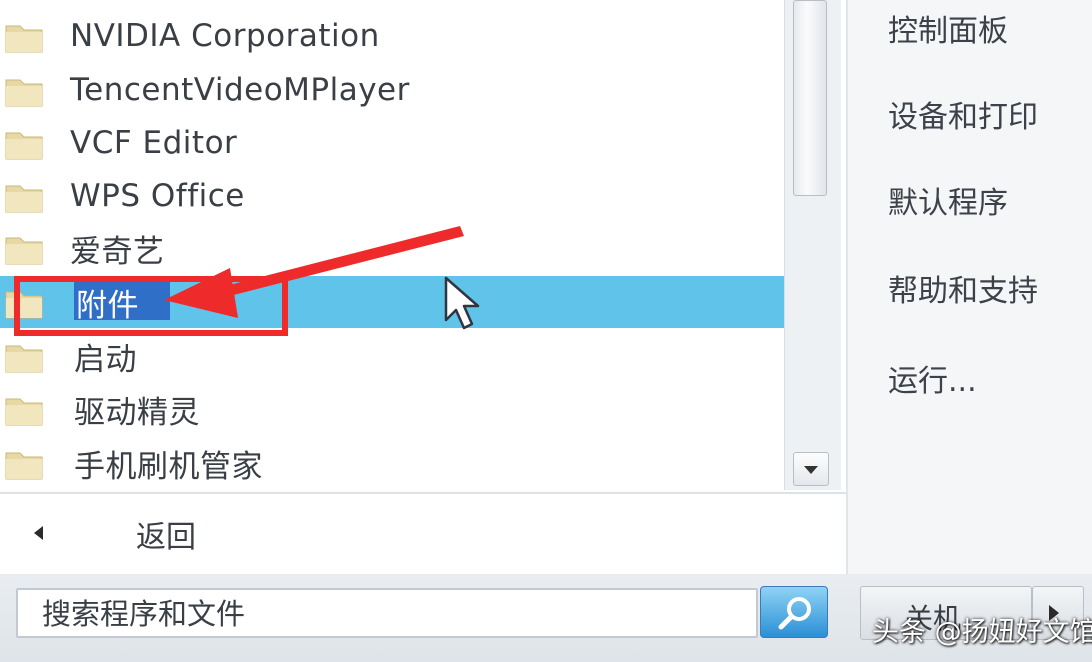  I want to click on list-divider, so click(423, 493).